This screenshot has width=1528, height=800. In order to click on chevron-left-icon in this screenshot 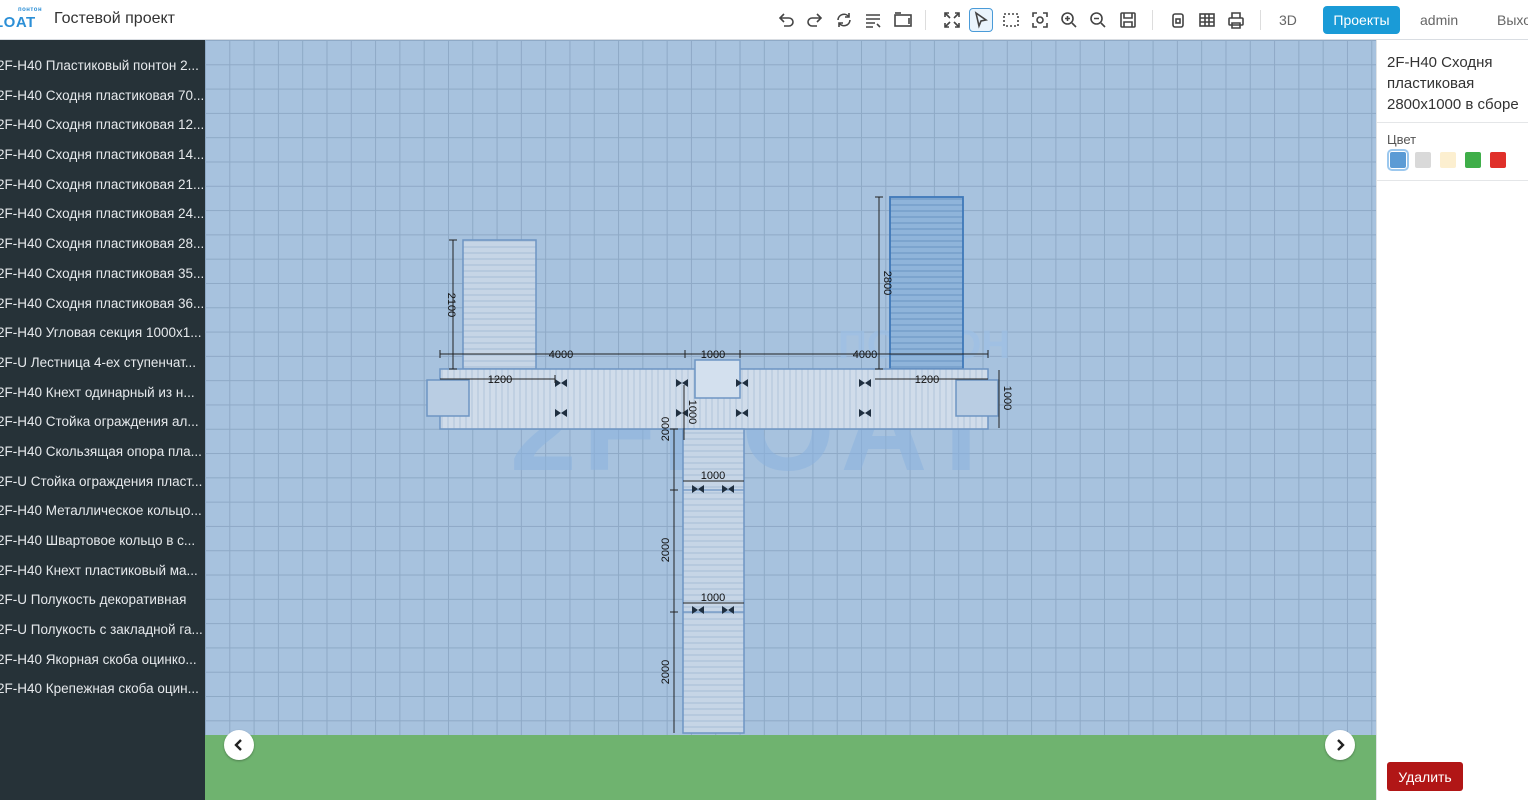, I will do `click(238, 745)`.